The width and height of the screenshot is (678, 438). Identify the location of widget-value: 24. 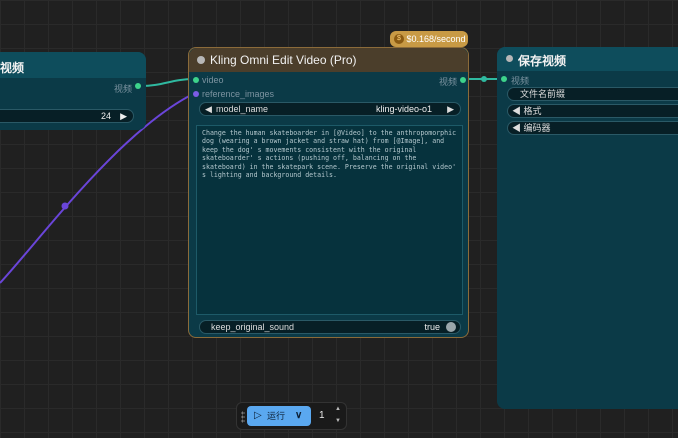
(105, 116).